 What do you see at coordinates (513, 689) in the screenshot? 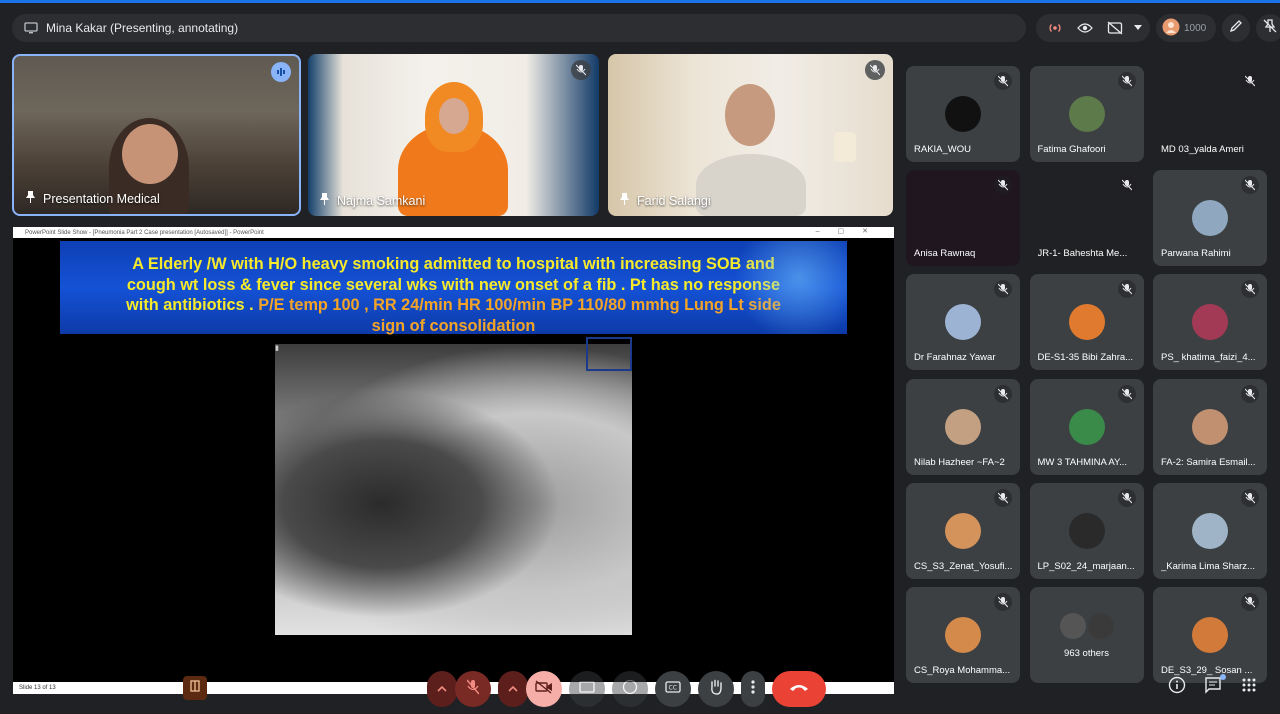
I see `video-options-button` at bounding box center [513, 689].